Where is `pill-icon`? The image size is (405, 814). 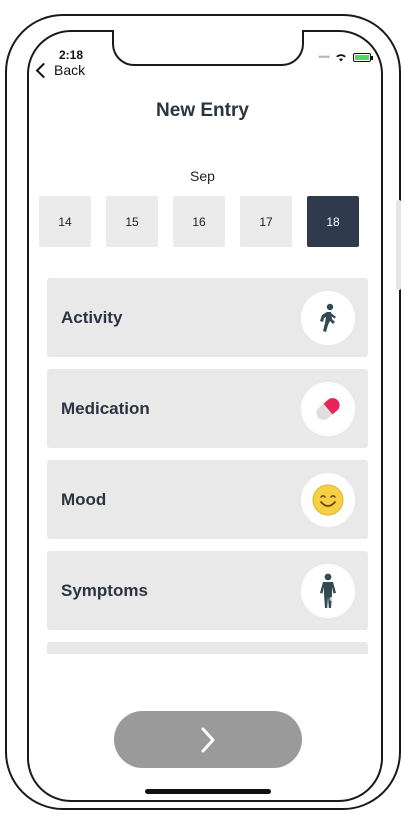
pill-icon is located at coordinates (328, 409).